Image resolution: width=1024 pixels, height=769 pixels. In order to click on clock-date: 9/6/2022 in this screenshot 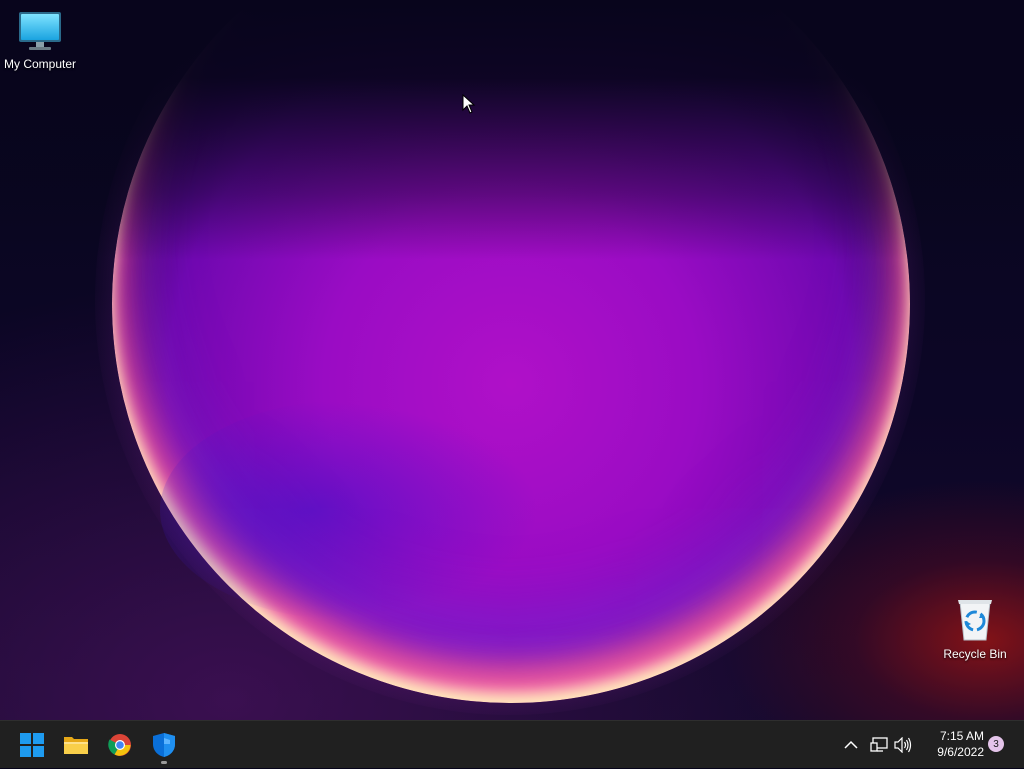, I will do `click(960, 752)`.